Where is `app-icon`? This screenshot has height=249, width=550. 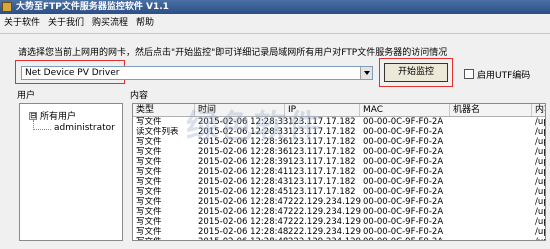
app-icon is located at coordinates (7, 7).